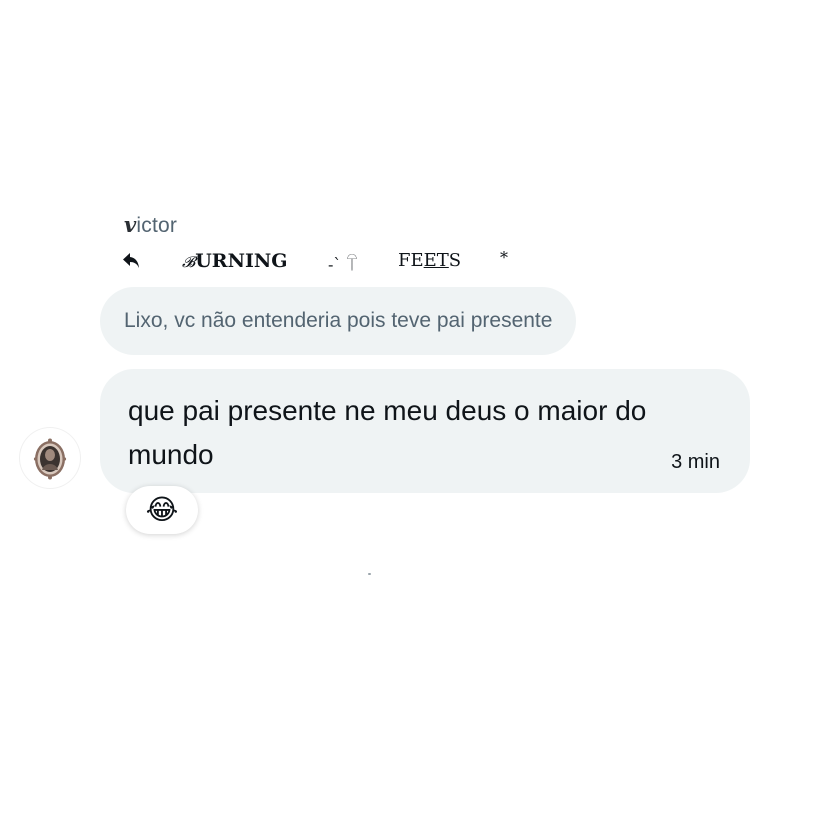 The width and height of the screenshot is (828, 828). I want to click on laughing-tears-emoji-icon: 😂, so click(162, 509).